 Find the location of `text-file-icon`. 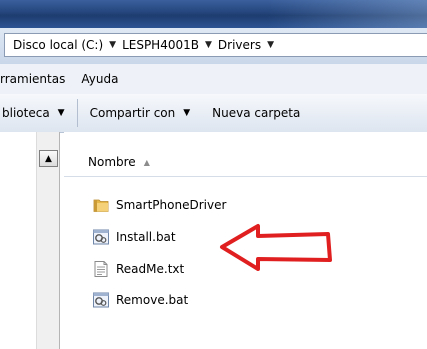

text-file-icon is located at coordinates (101, 269).